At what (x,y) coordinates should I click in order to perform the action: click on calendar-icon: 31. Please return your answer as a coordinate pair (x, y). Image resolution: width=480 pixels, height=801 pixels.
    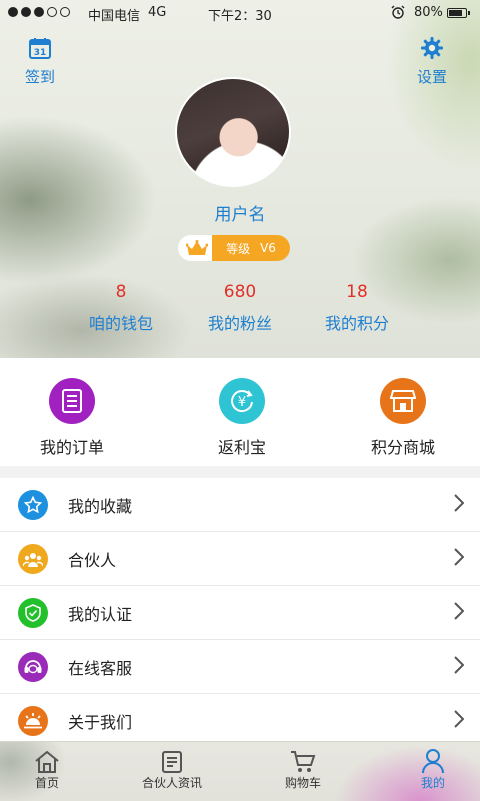
    Looking at the image, I should click on (40, 48).